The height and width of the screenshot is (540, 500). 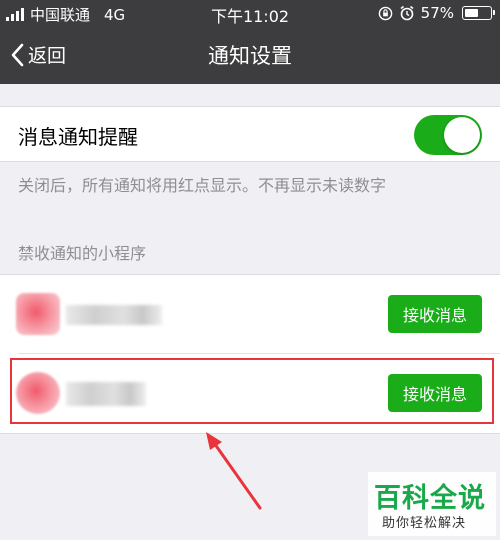 What do you see at coordinates (250, 13) in the screenshot?
I see `status-bar: 中国联通 4G 下午11:02 57%` at bounding box center [250, 13].